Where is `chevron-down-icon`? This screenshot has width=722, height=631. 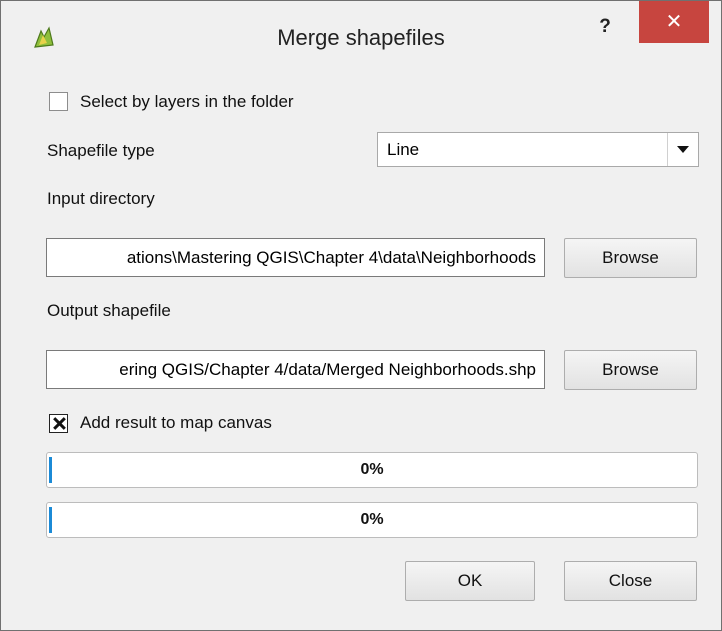 chevron-down-icon is located at coordinates (682, 149).